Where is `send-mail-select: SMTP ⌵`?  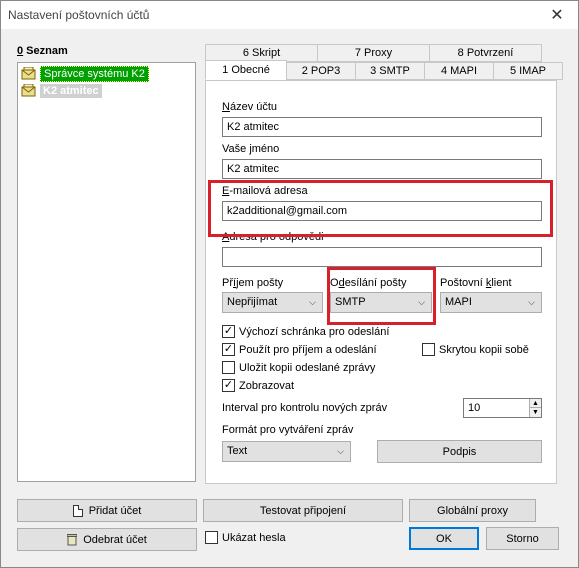
send-mail-select: SMTP ⌵ is located at coordinates (381, 302).